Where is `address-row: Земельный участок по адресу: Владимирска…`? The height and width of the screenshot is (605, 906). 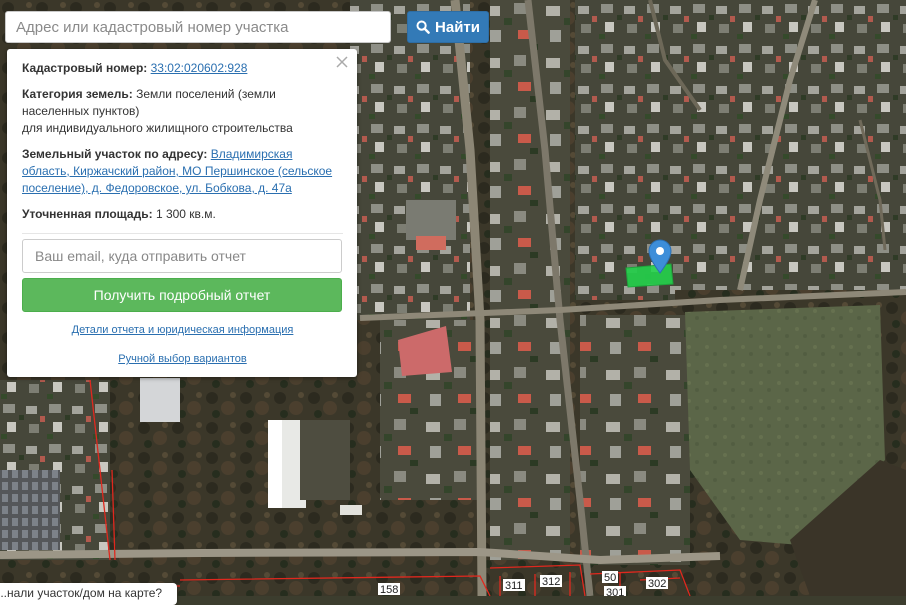 address-row: Земельный участок по адресу: Владимирска… is located at coordinates (182, 171).